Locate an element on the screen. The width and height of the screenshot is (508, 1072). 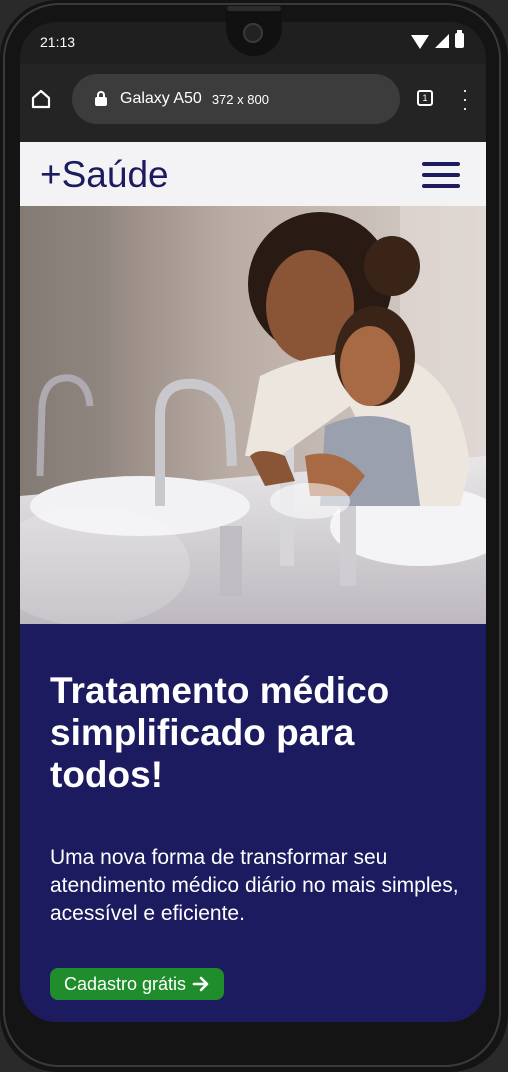
browser-toolbar: Galaxy A50 372 x 800 1 · · · is located at coordinates (253, 103).